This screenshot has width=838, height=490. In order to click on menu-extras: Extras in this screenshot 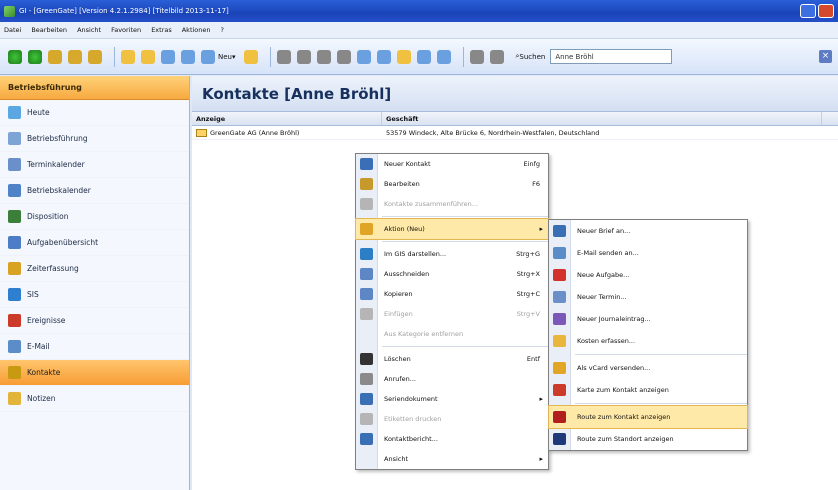, I will do `click(161, 30)`.